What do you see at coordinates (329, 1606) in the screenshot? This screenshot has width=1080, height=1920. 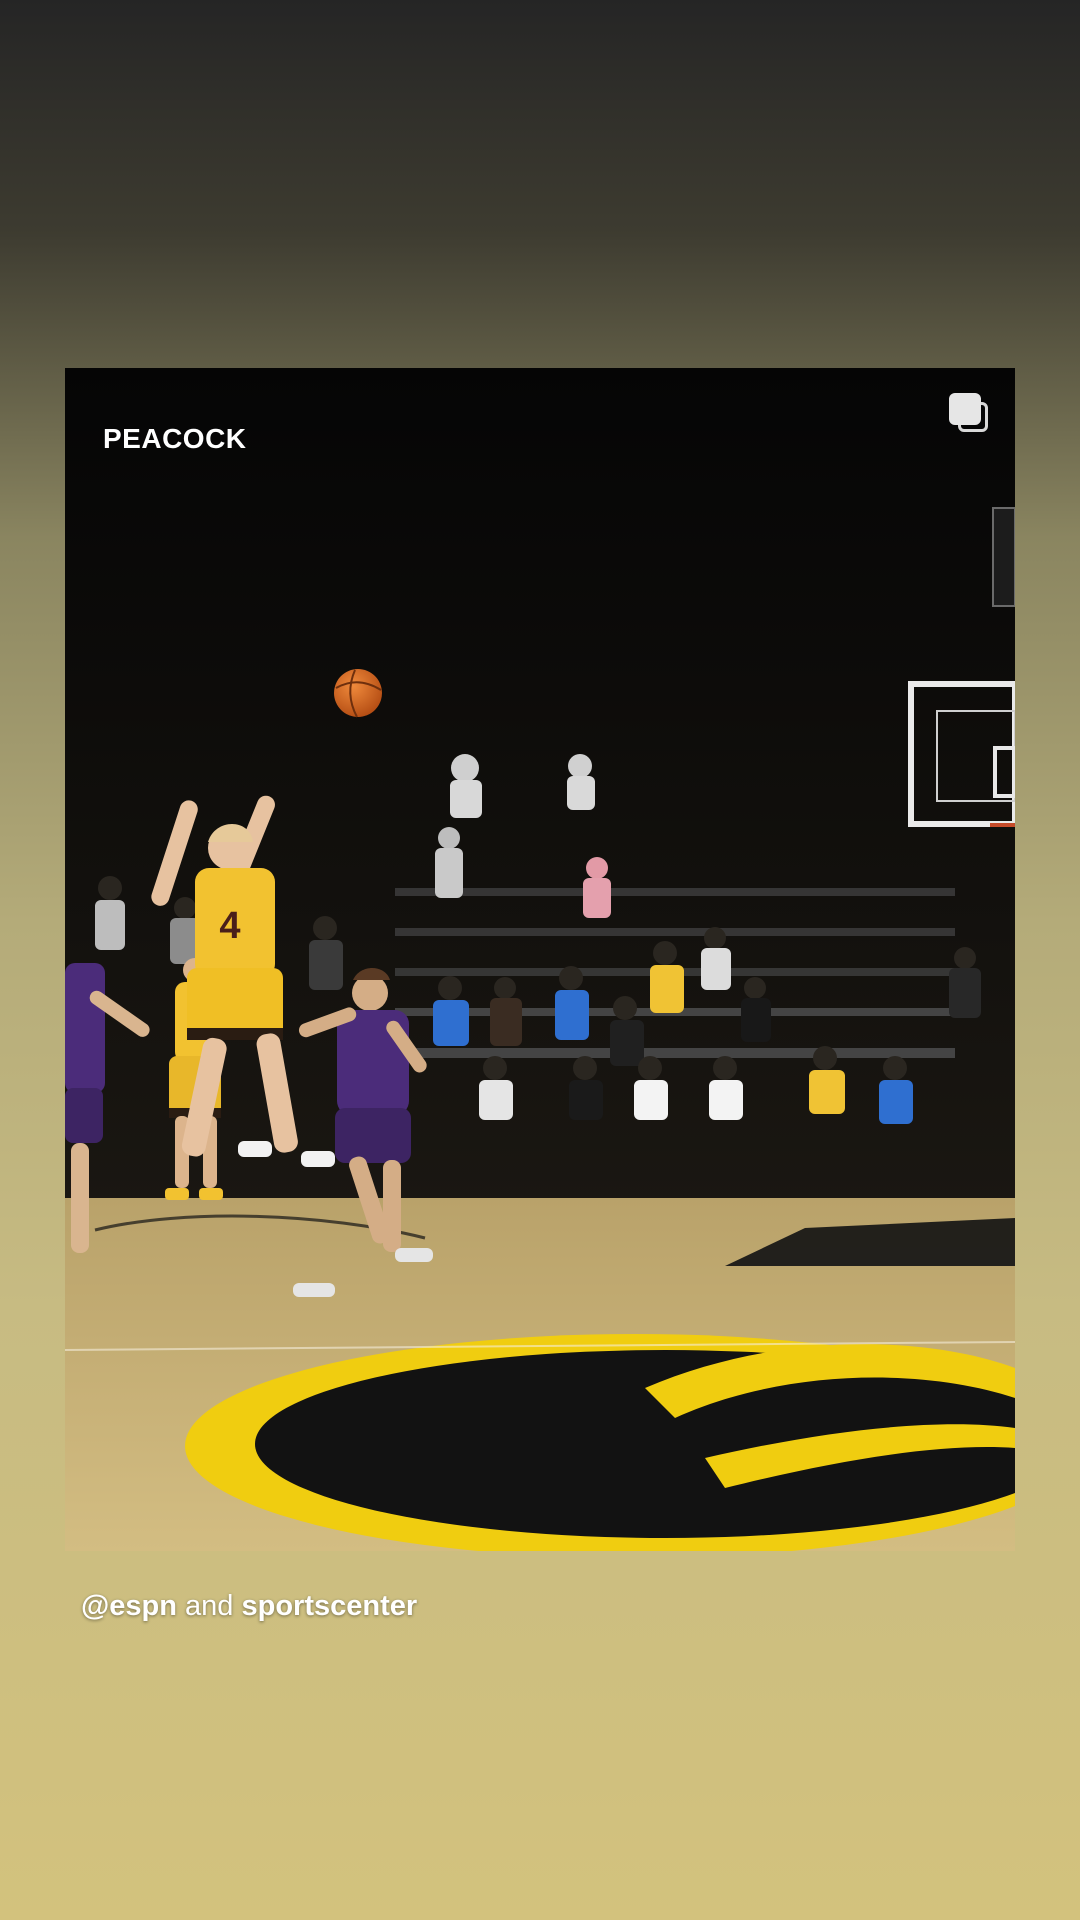 I see `mention-sportscenter-link: sportscenter` at bounding box center [329, 1606].